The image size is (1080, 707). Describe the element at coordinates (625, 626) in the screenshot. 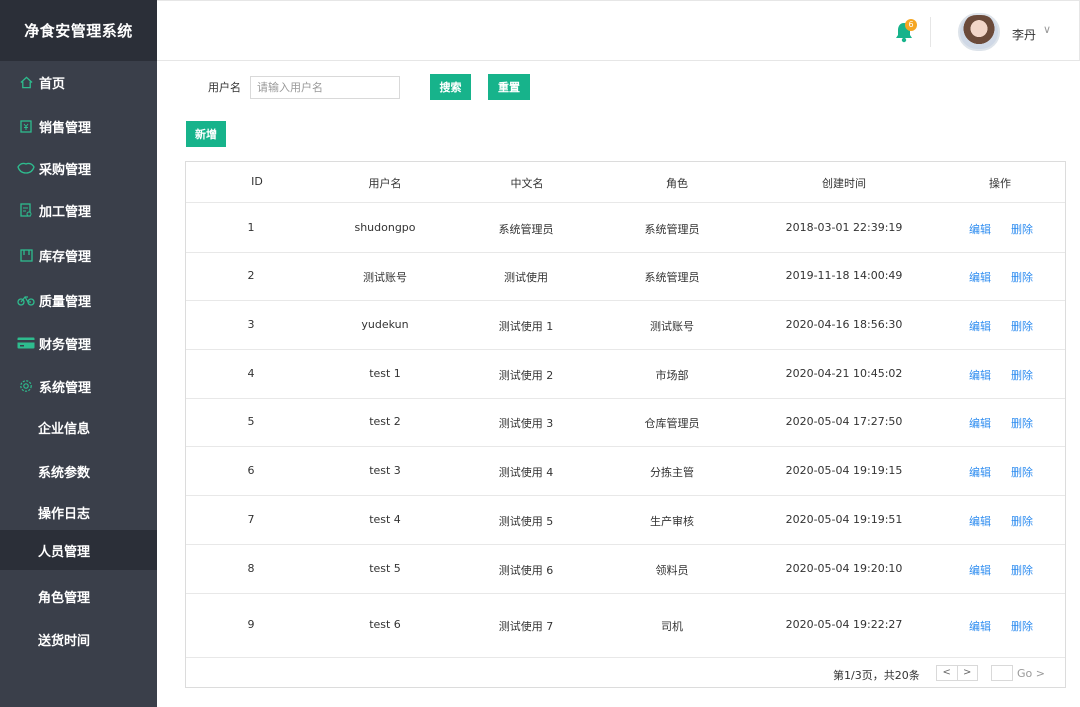

I see `table-row: 9 test 6 测试使用 7 司机 2020-05-04 19:22:27 编辑 删除` at that location.